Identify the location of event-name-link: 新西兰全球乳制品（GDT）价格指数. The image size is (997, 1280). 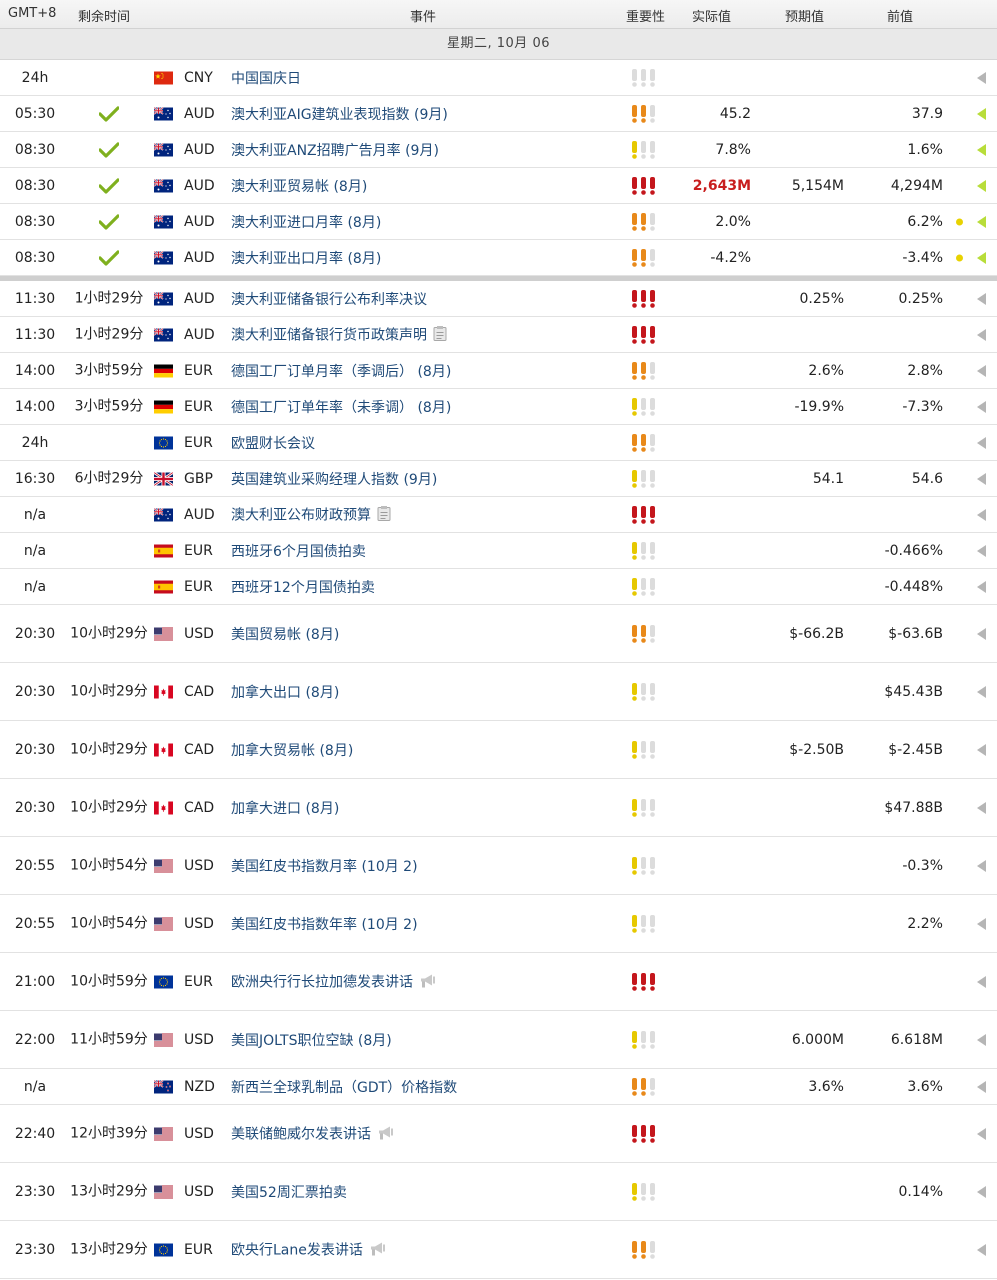
(344, 1087).